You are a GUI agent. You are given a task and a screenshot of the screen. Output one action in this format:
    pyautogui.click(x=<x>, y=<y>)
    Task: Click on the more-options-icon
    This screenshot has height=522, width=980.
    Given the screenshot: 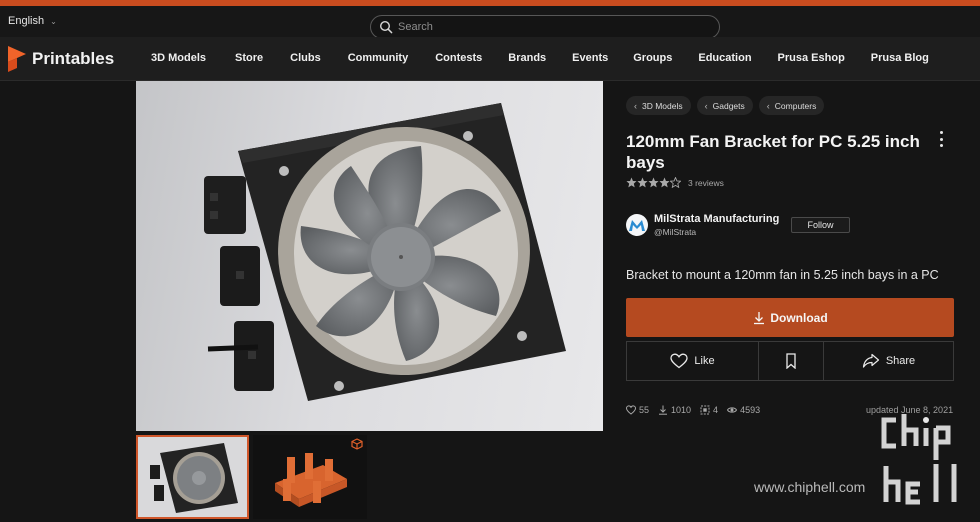 What is the action you would take?
    pyautogui.click(x=941, y=139)
    